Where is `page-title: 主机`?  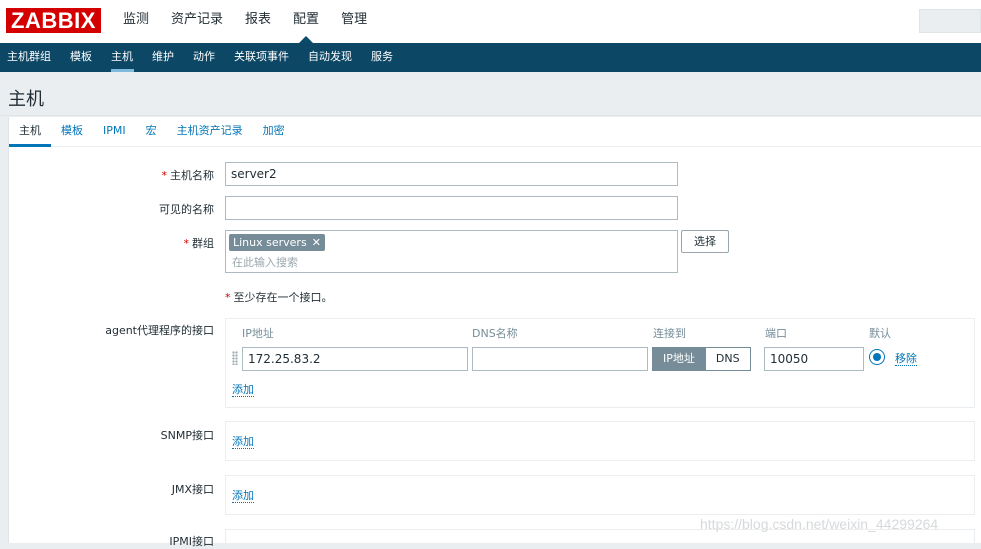 page-title: 主机 is located at coordinates (26, 99).